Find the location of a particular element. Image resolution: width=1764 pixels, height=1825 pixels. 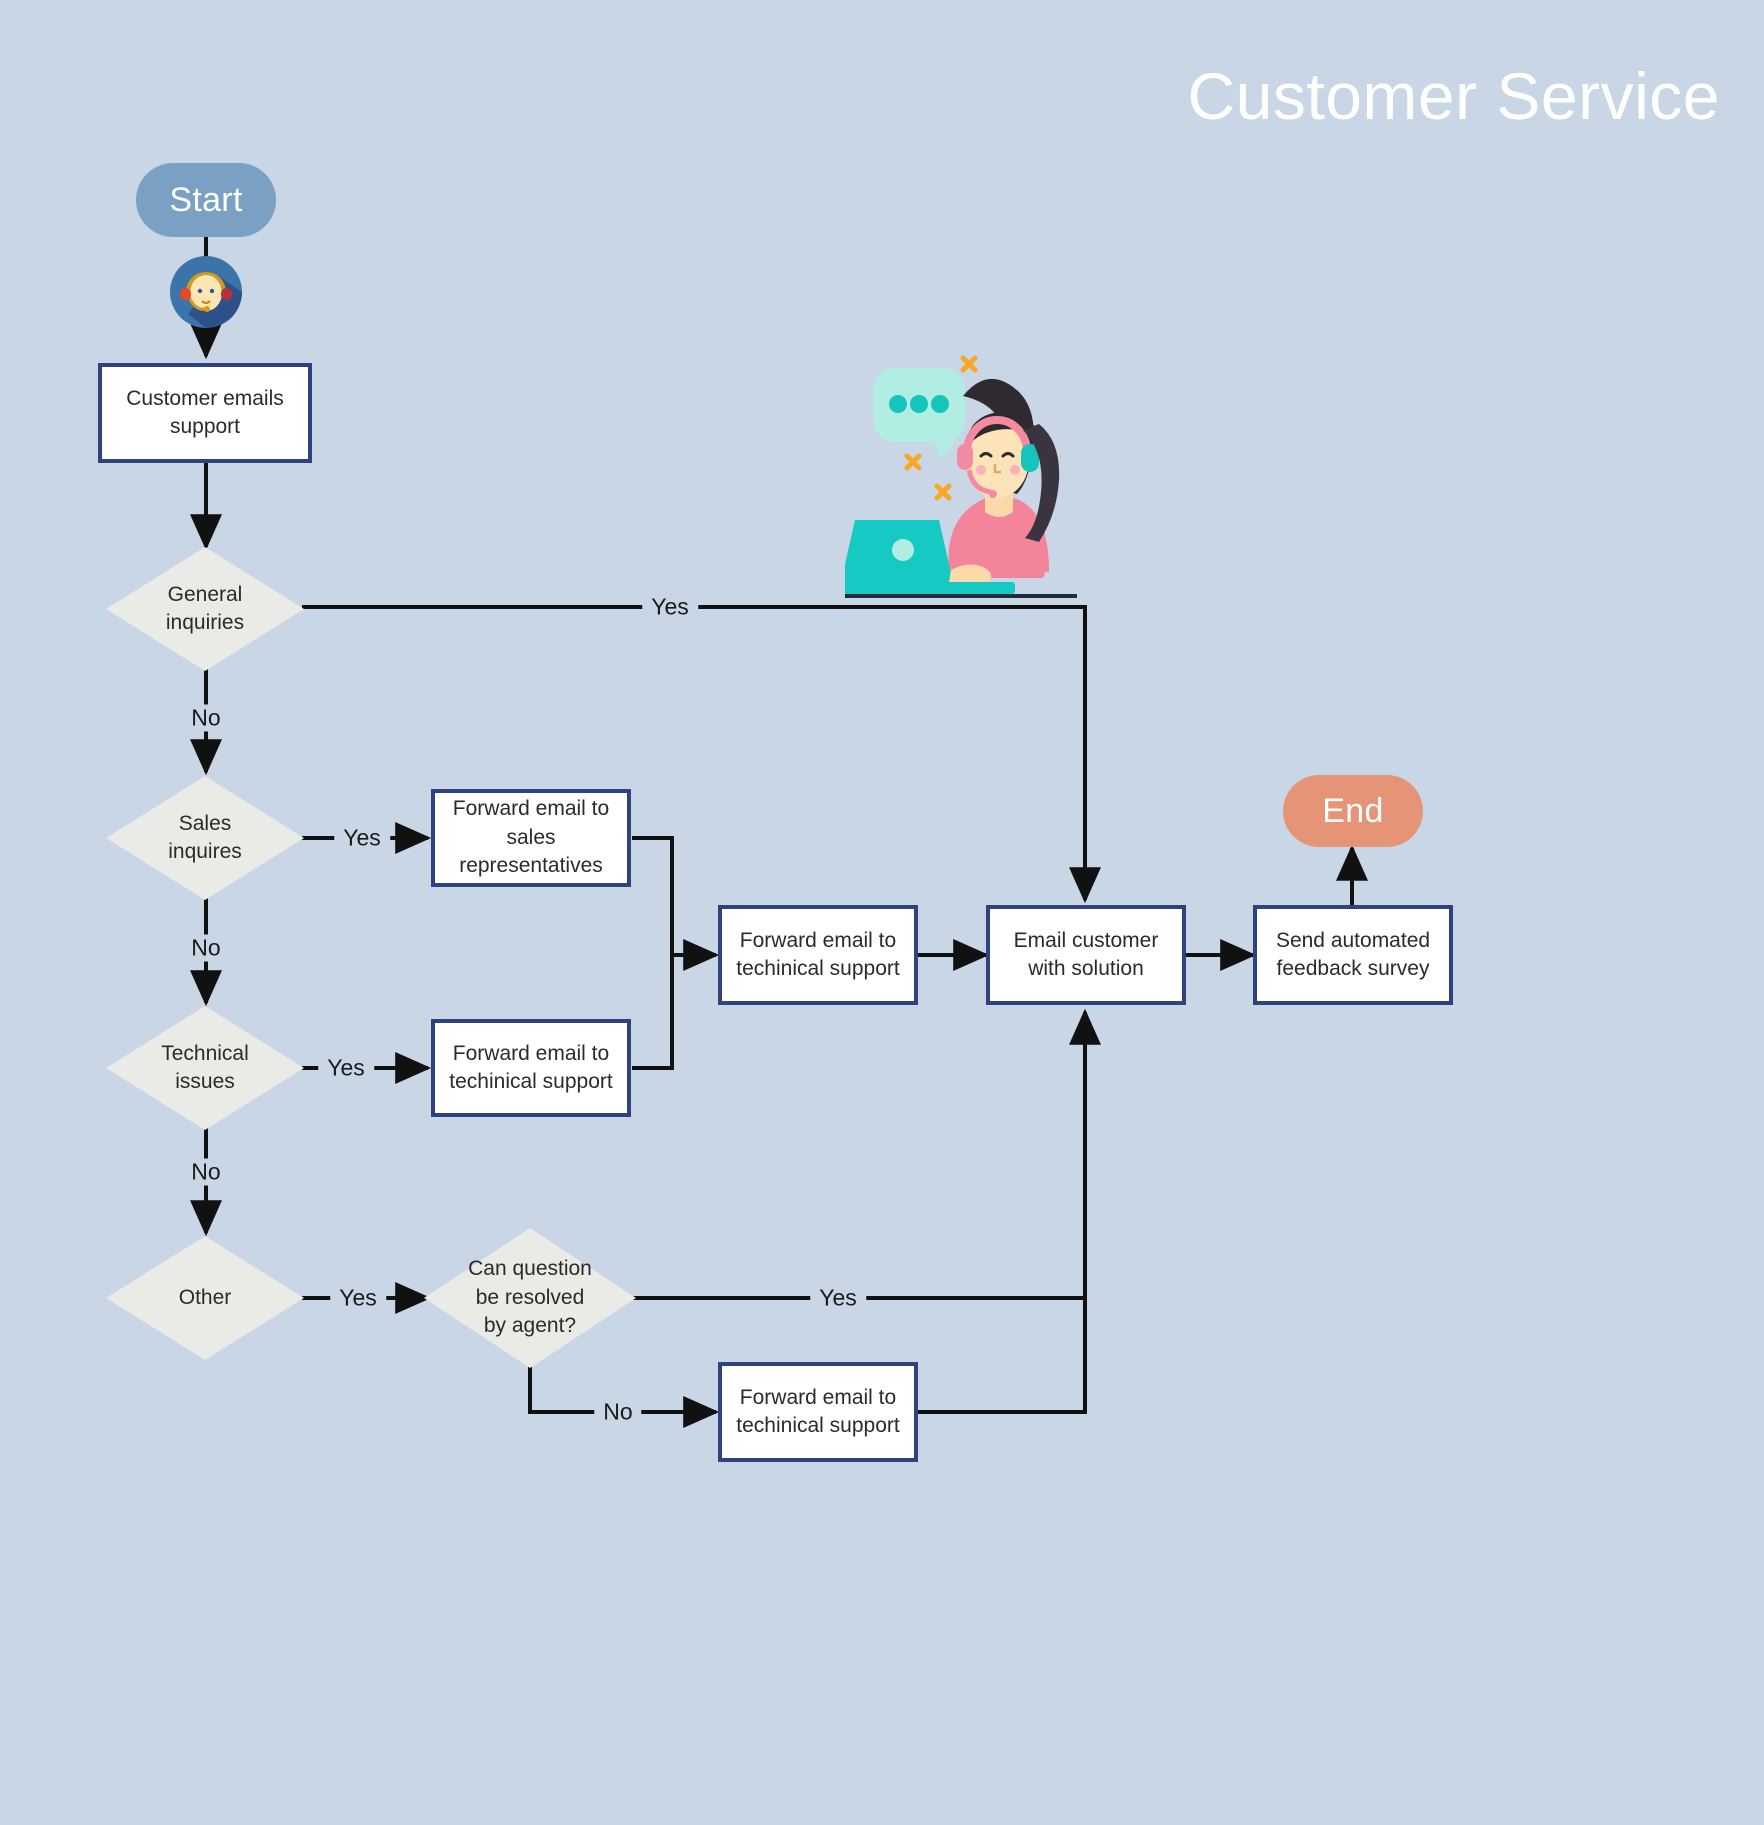

node-forward-email-tech-support-middle: Forward email to techinical support is located at coordinates (818, 955).